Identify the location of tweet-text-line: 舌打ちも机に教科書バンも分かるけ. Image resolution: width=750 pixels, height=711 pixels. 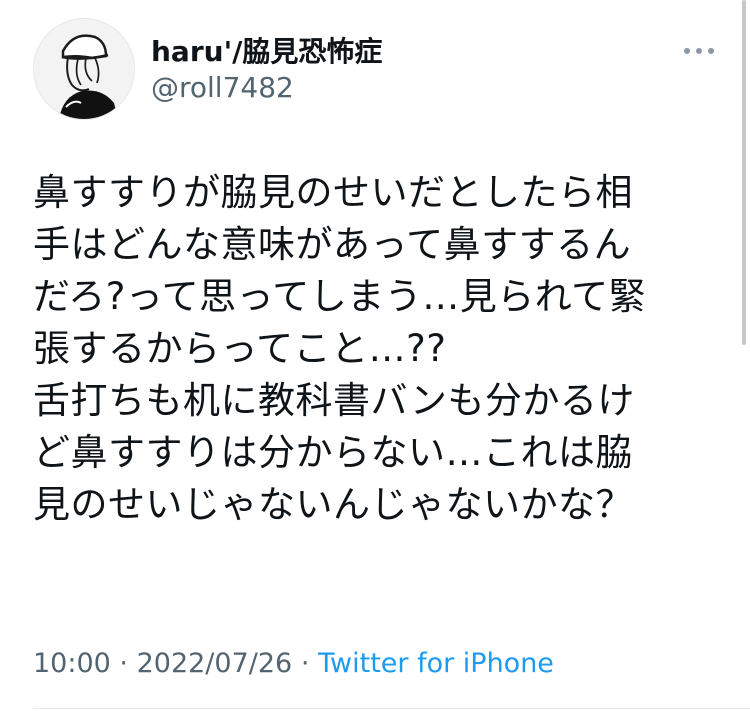
(334, 400).